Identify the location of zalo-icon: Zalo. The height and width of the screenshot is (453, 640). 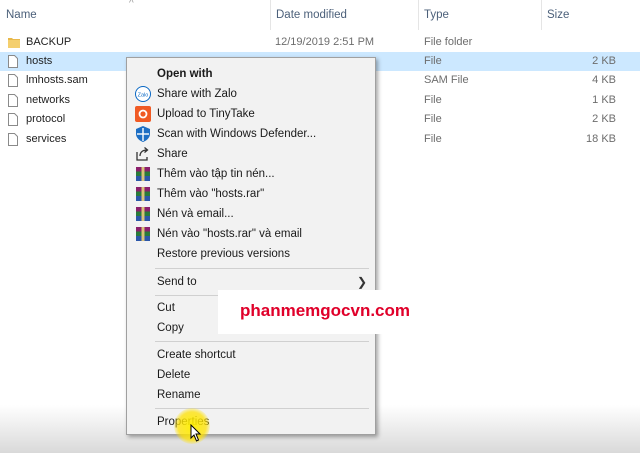
(143, 94).